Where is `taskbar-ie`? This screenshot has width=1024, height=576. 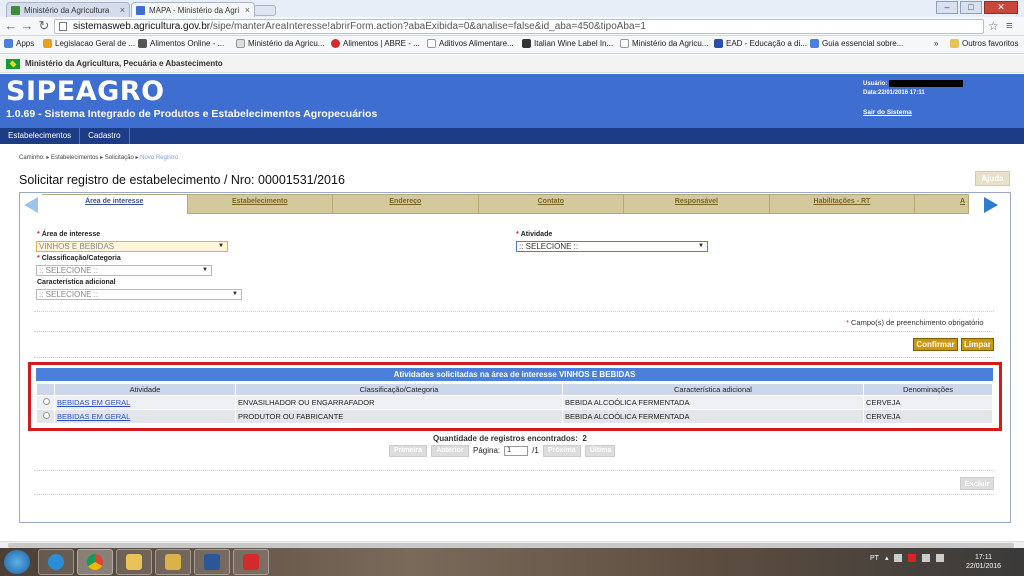
taskbar-ie is located at coordinates (56, 562).